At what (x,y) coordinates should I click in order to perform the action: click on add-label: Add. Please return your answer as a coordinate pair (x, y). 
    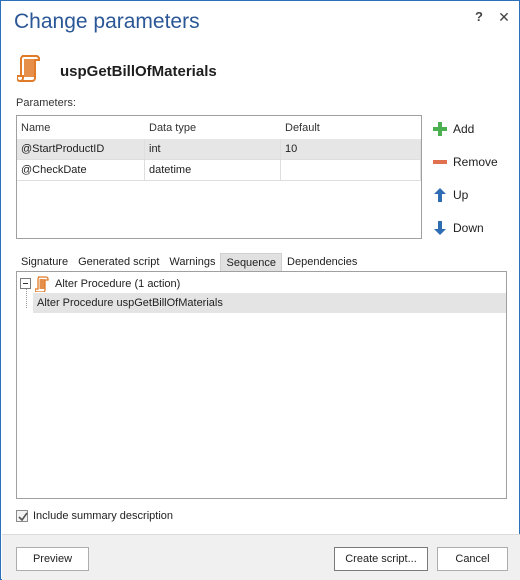
    Looking at the image, I should click on (464, 129).